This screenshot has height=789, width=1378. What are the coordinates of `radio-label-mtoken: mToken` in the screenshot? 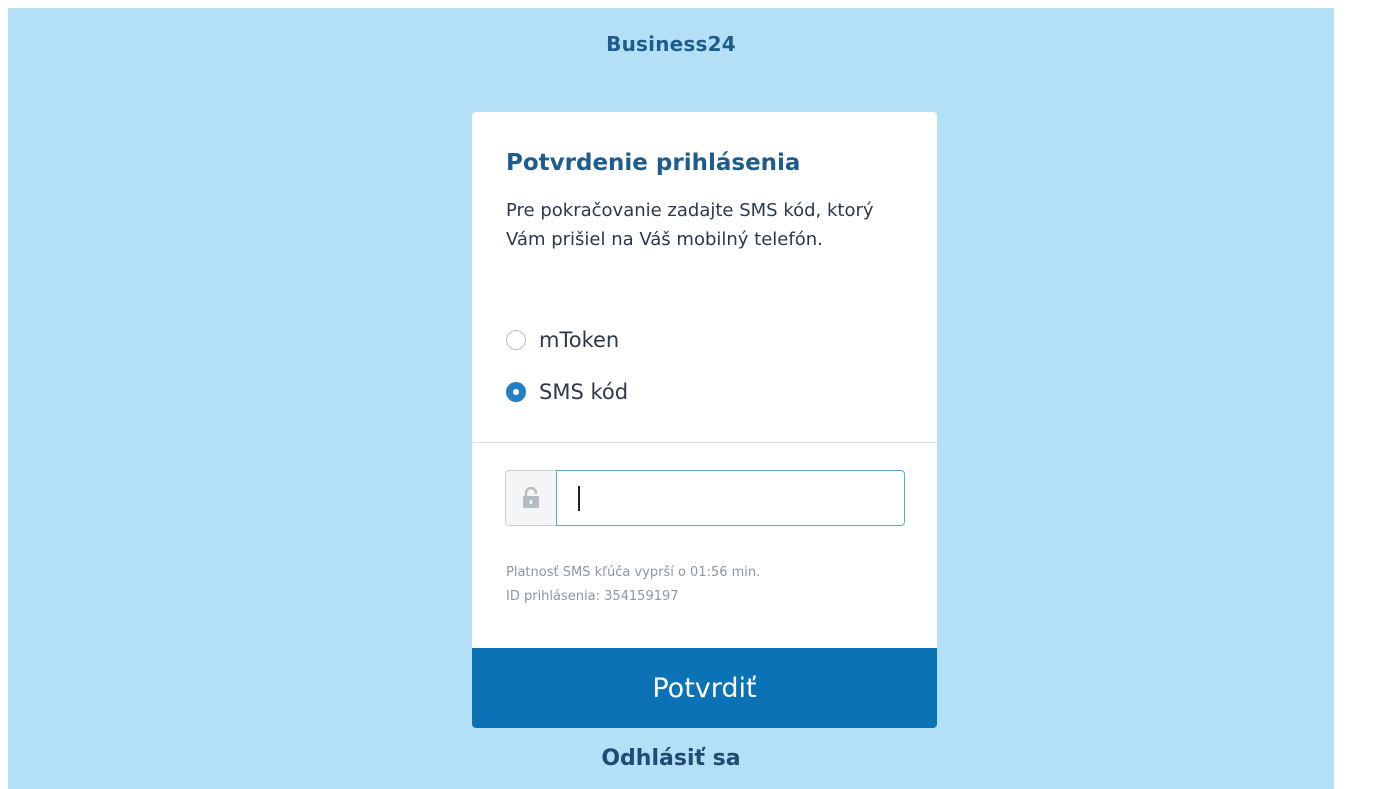 It's located at (579, 340).